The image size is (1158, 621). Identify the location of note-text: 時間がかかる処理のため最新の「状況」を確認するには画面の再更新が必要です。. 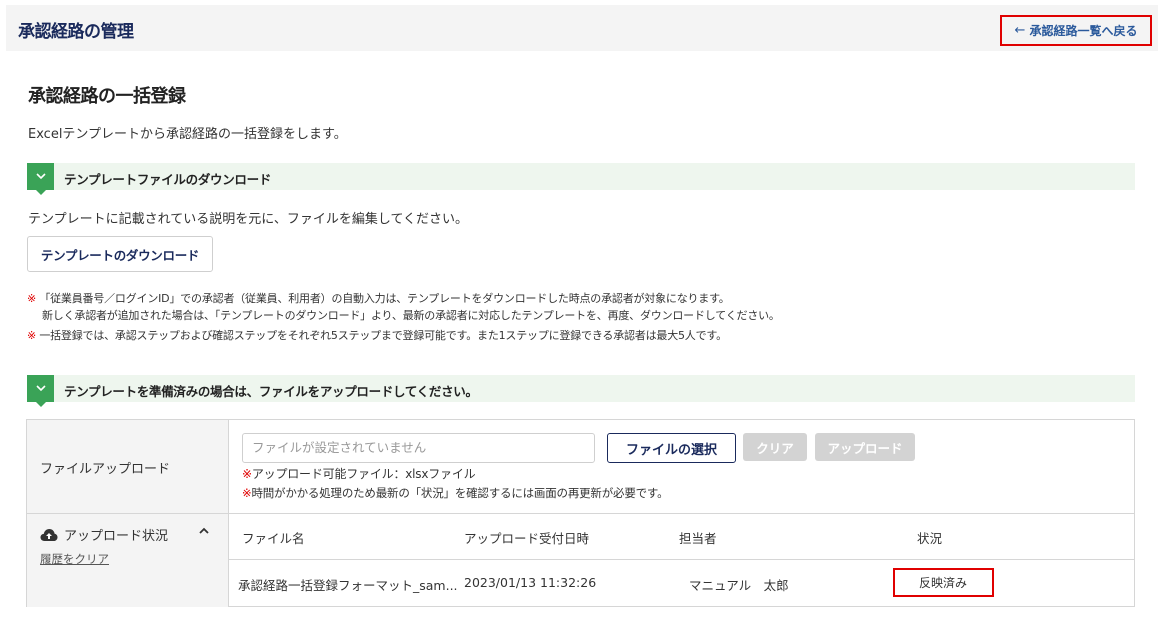
(460, 493).